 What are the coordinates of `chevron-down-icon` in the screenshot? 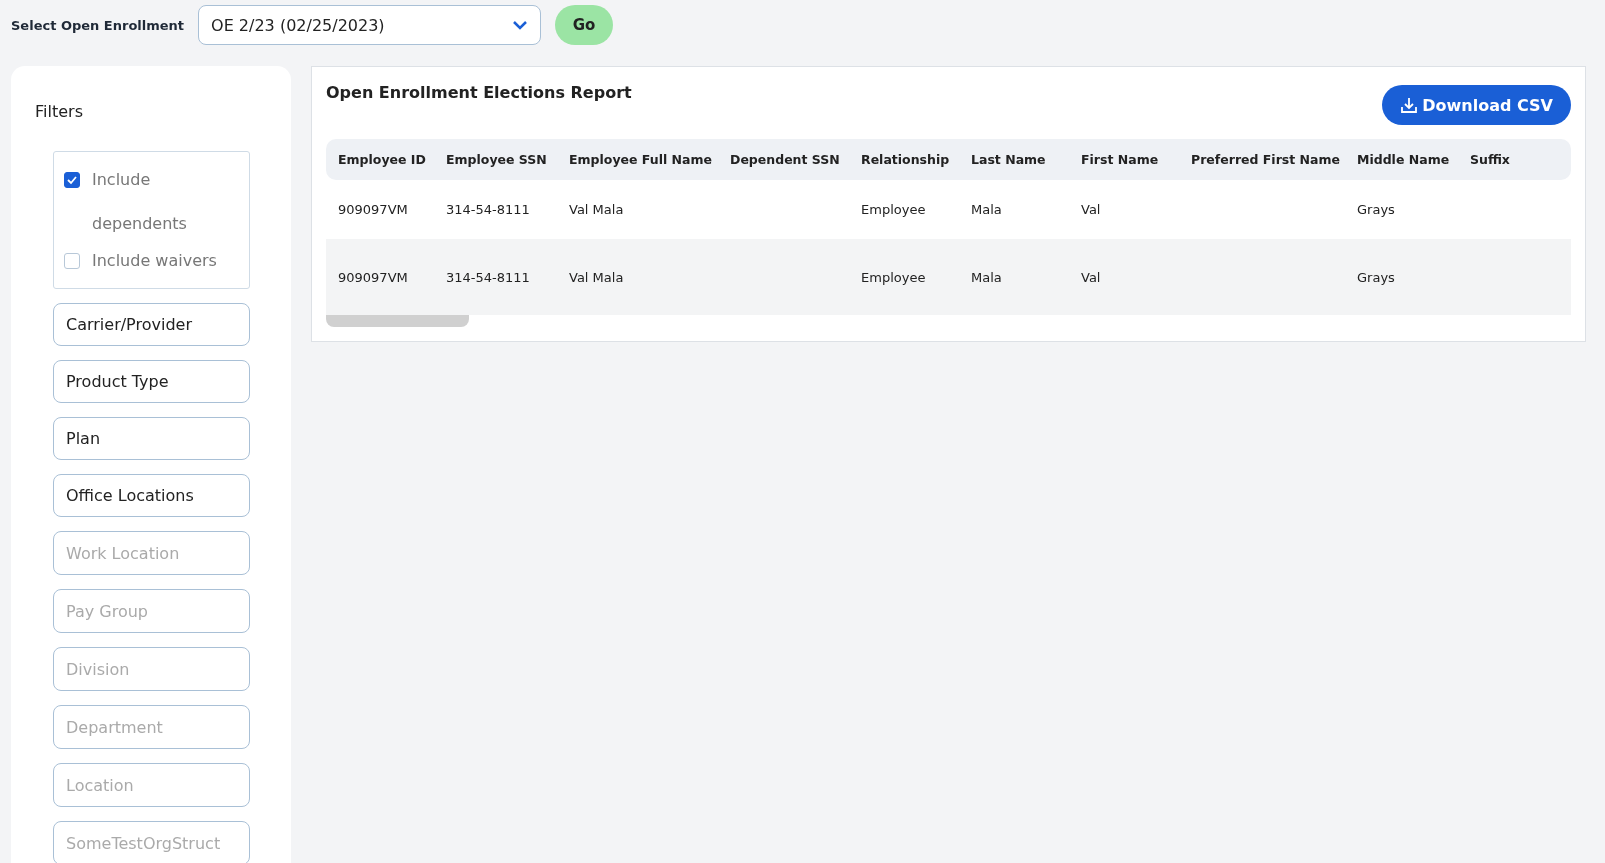 It's located at (520, 25).